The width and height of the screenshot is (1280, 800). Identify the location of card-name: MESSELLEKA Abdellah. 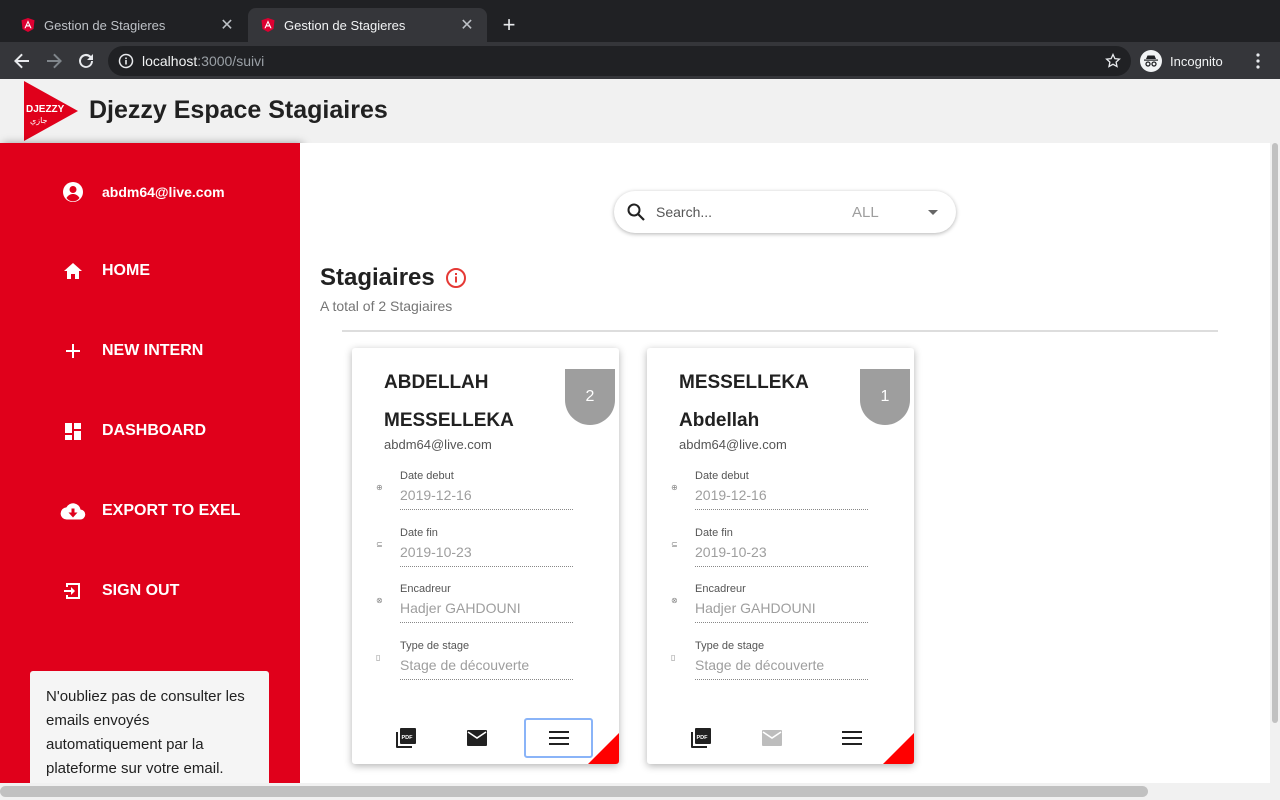
(769, 402).